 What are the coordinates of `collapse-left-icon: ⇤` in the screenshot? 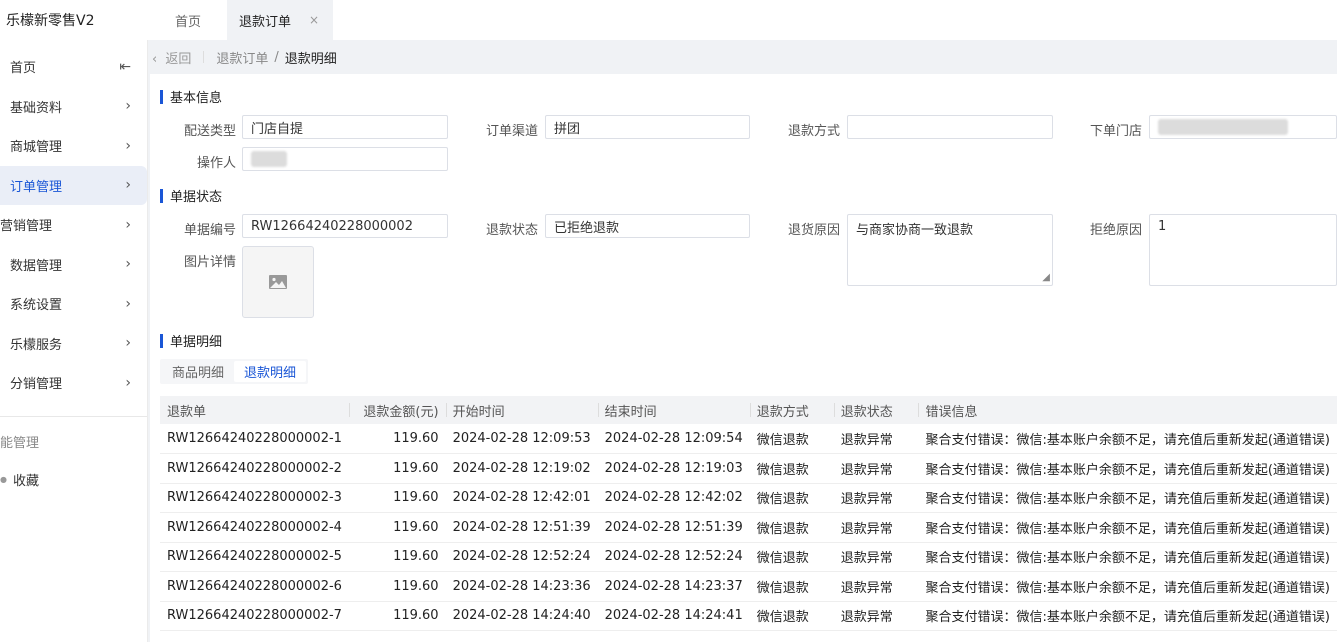 It's located at (125, 67).